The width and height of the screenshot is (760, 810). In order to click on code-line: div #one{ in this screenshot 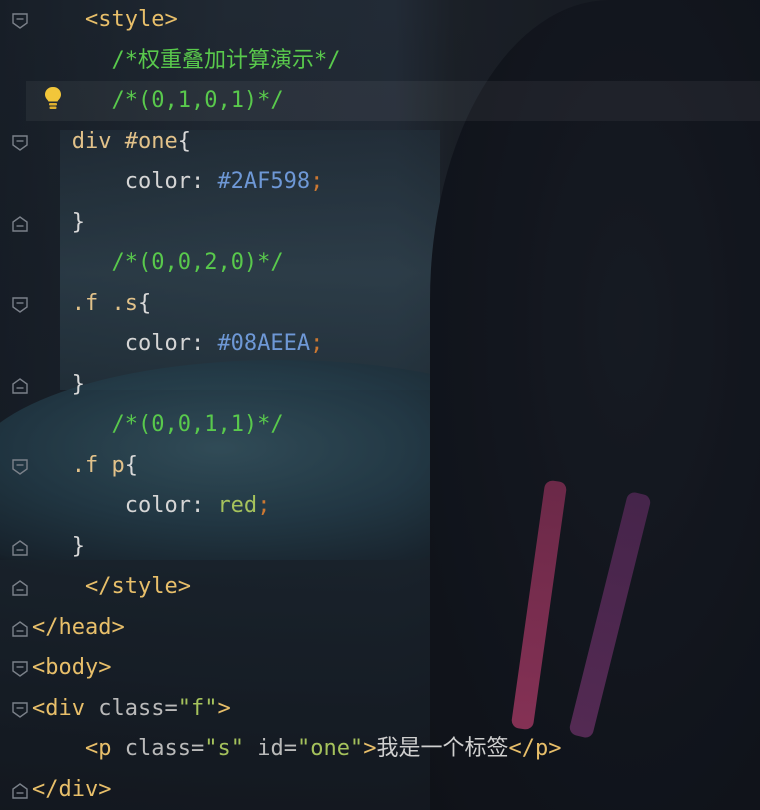, I will do `click(111, 142)`.